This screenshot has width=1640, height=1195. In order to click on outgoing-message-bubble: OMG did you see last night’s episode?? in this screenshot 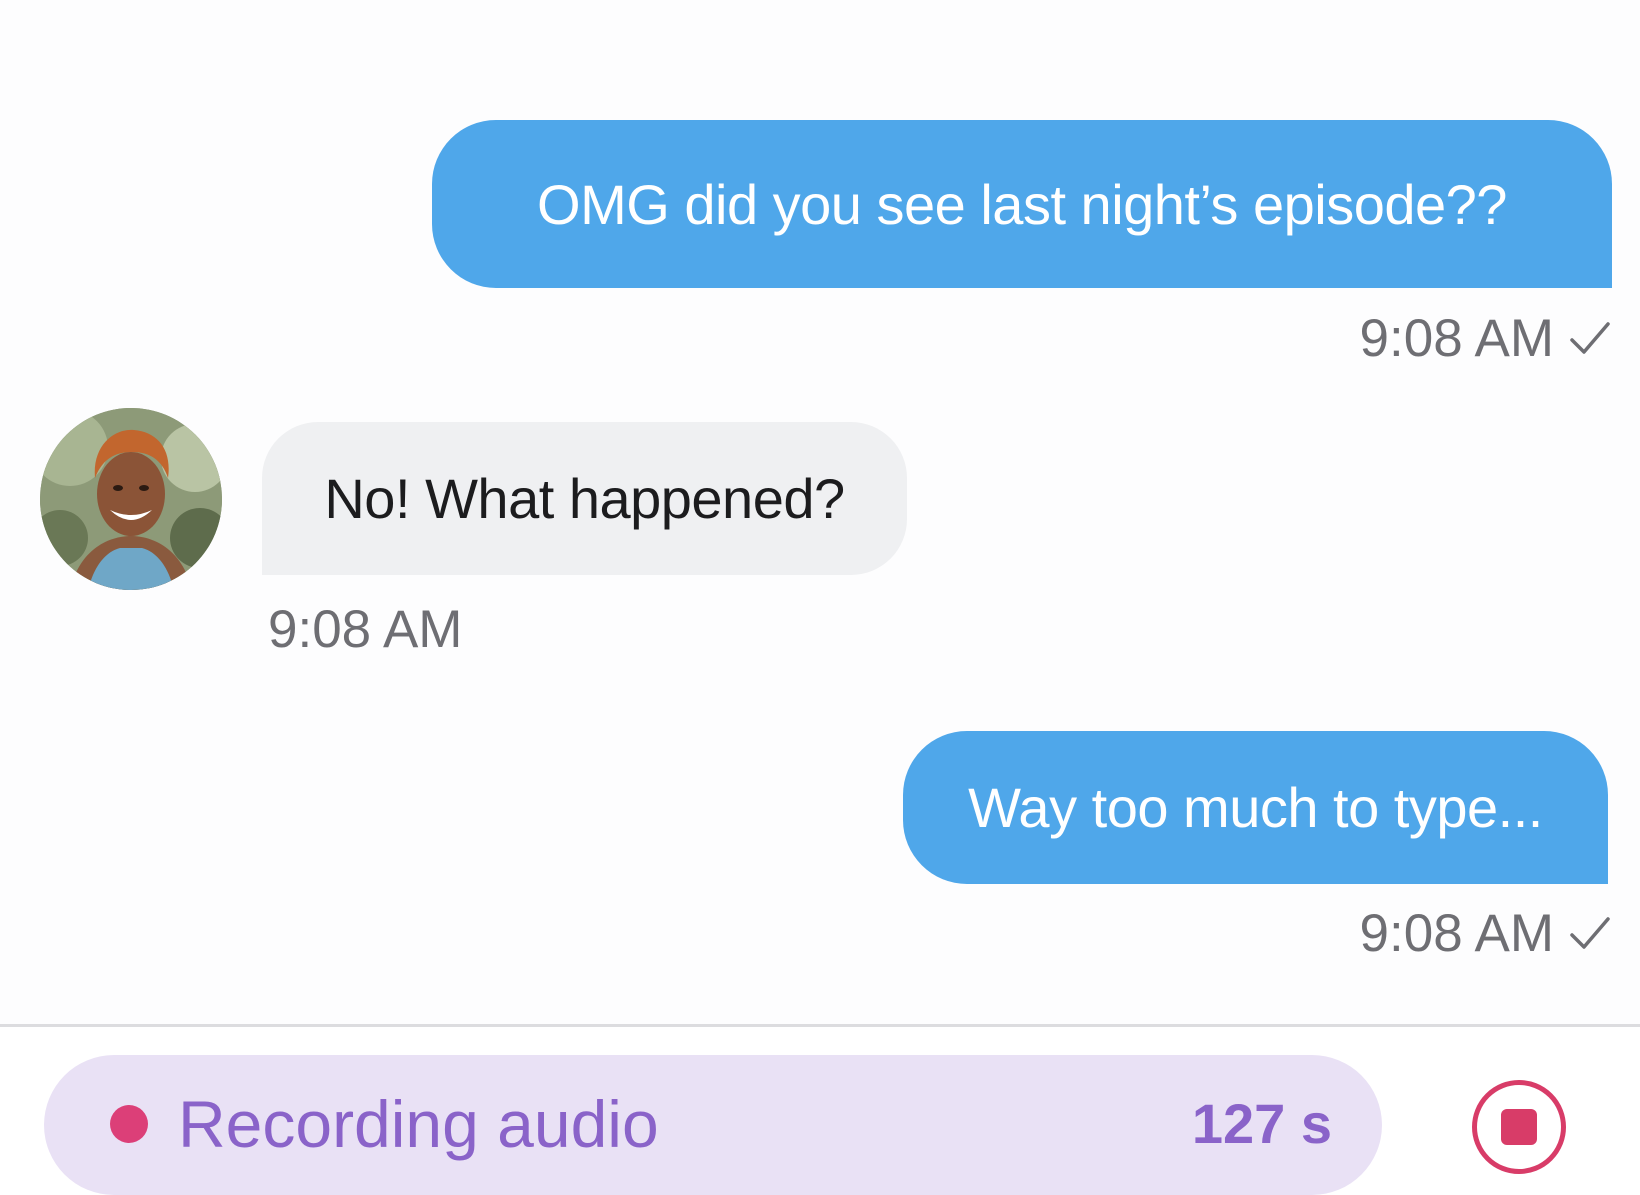, I will do `click(1022, 204)`.